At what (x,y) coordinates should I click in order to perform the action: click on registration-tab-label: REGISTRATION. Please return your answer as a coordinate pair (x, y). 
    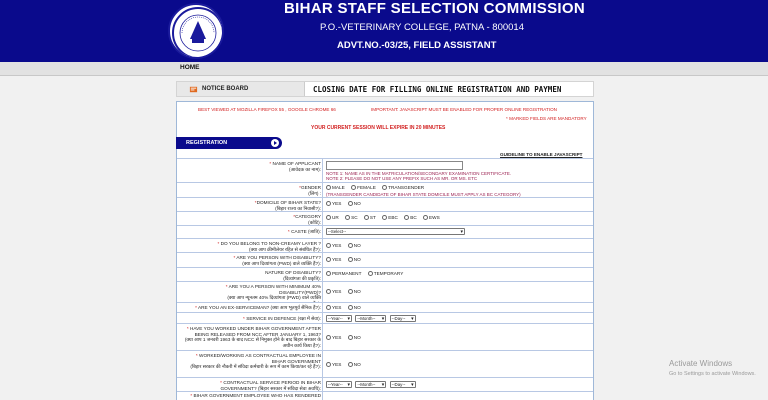
    Looking at the image, I should click on (207, 143).